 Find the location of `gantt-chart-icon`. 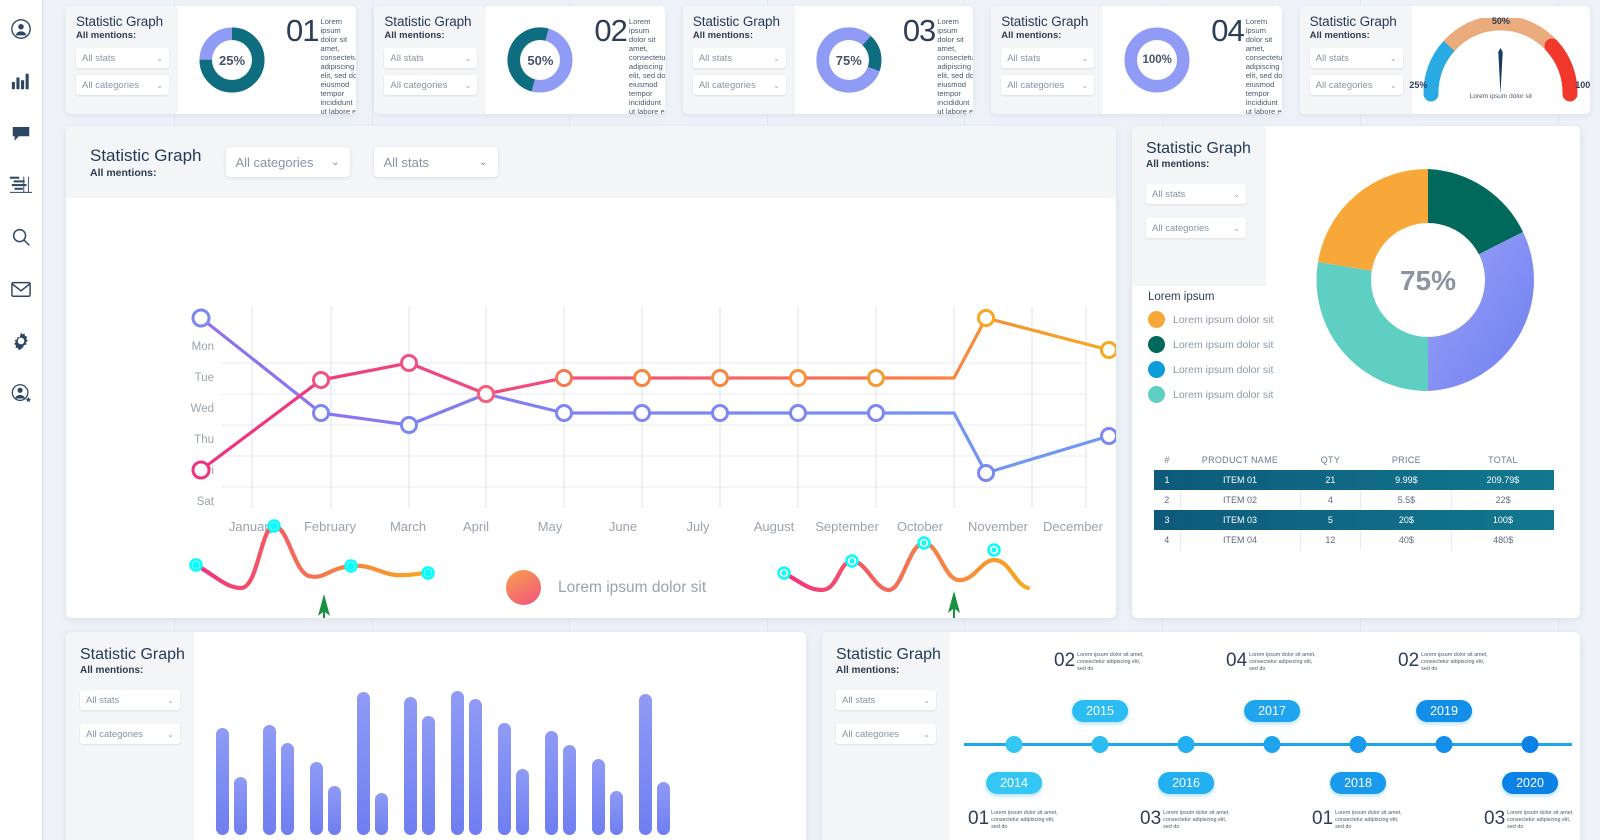

gantt-chart-icon is located at coordinates (21, 185).